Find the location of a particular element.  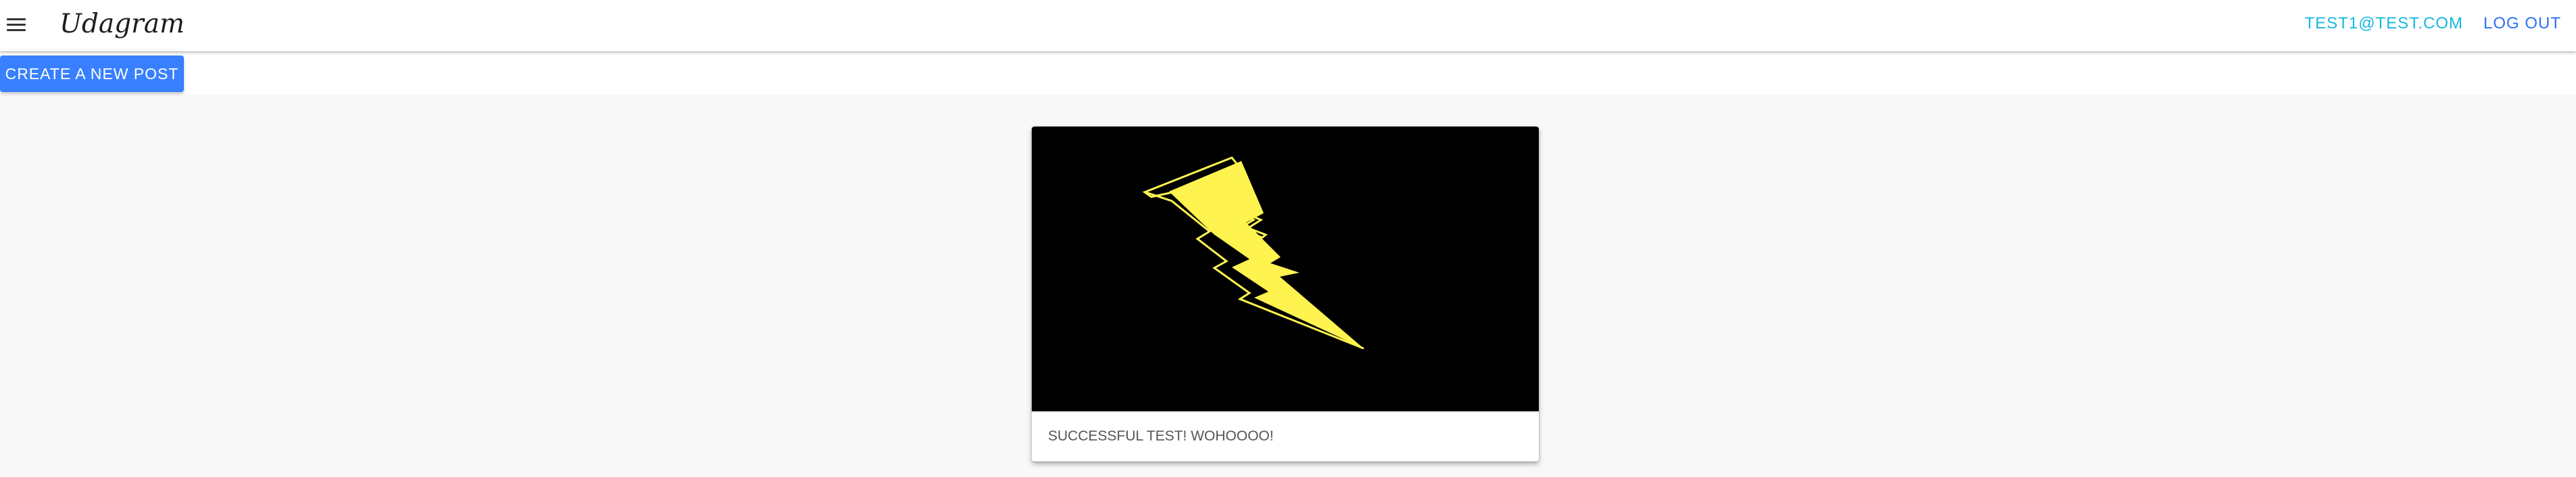

menu-icon is located at coordinates (16, 24).